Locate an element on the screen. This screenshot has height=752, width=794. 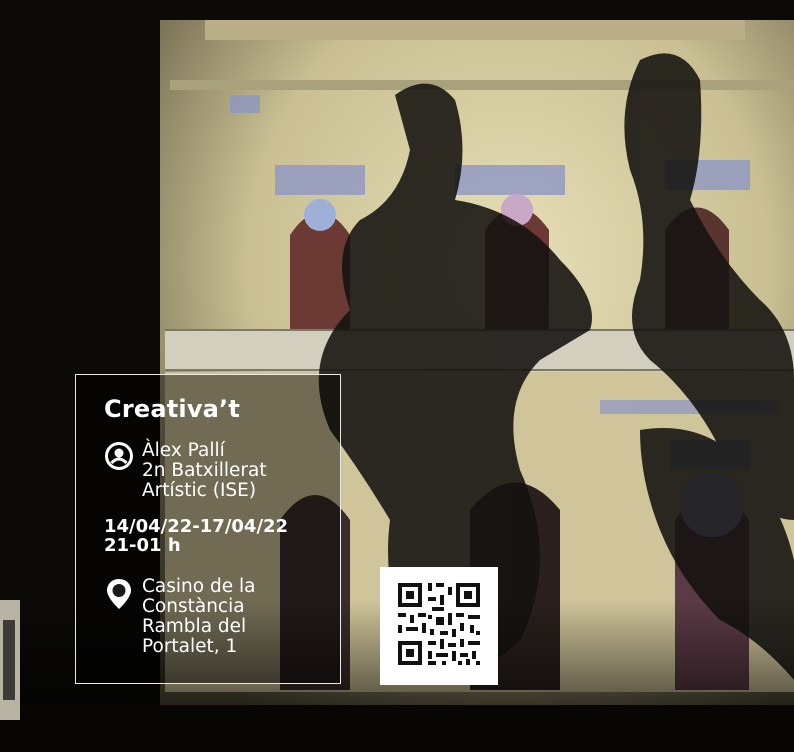
user-circle-icon is located at coordinates (119, 456).